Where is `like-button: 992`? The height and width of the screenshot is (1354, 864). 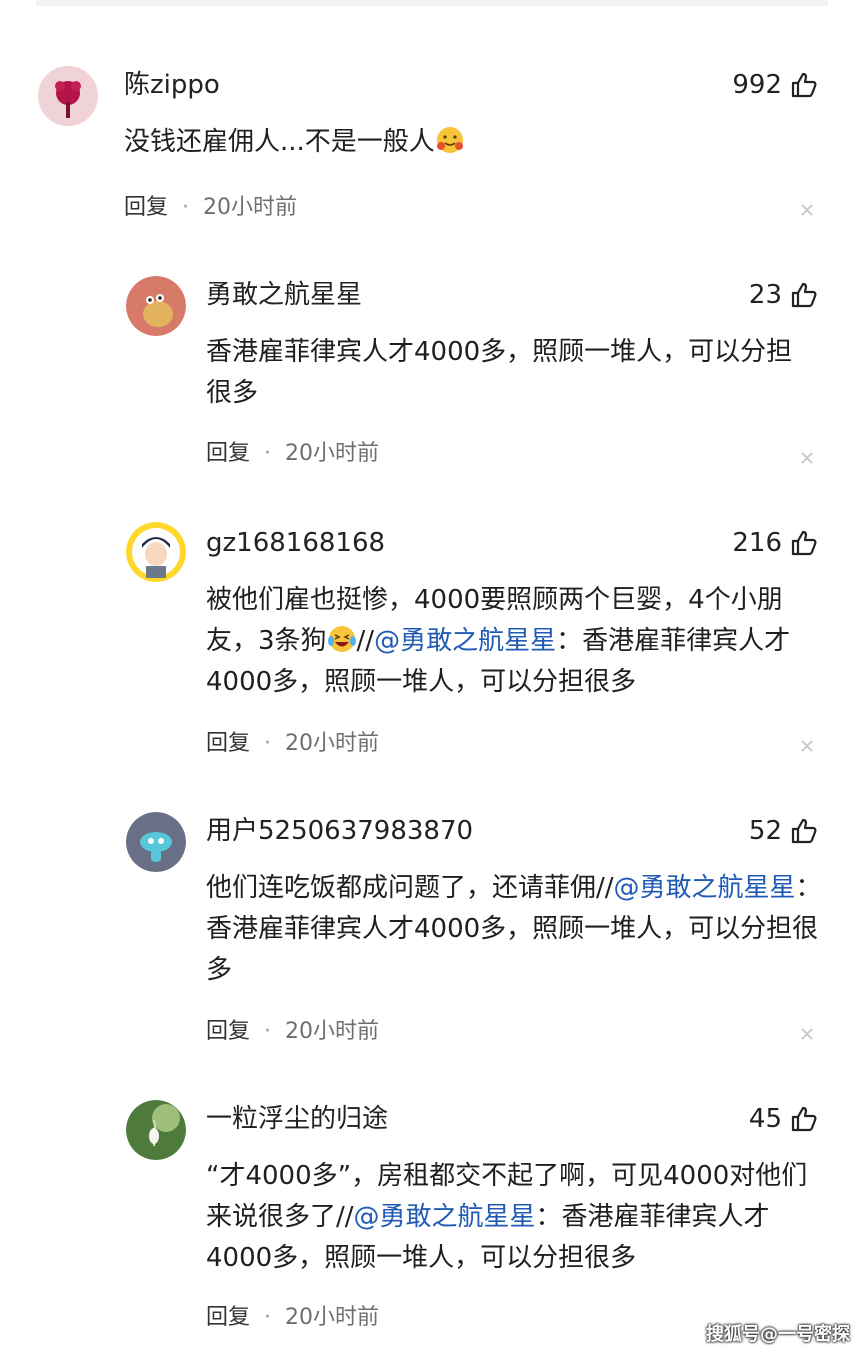
like-button: 992 is located at coordinates (775, 85).